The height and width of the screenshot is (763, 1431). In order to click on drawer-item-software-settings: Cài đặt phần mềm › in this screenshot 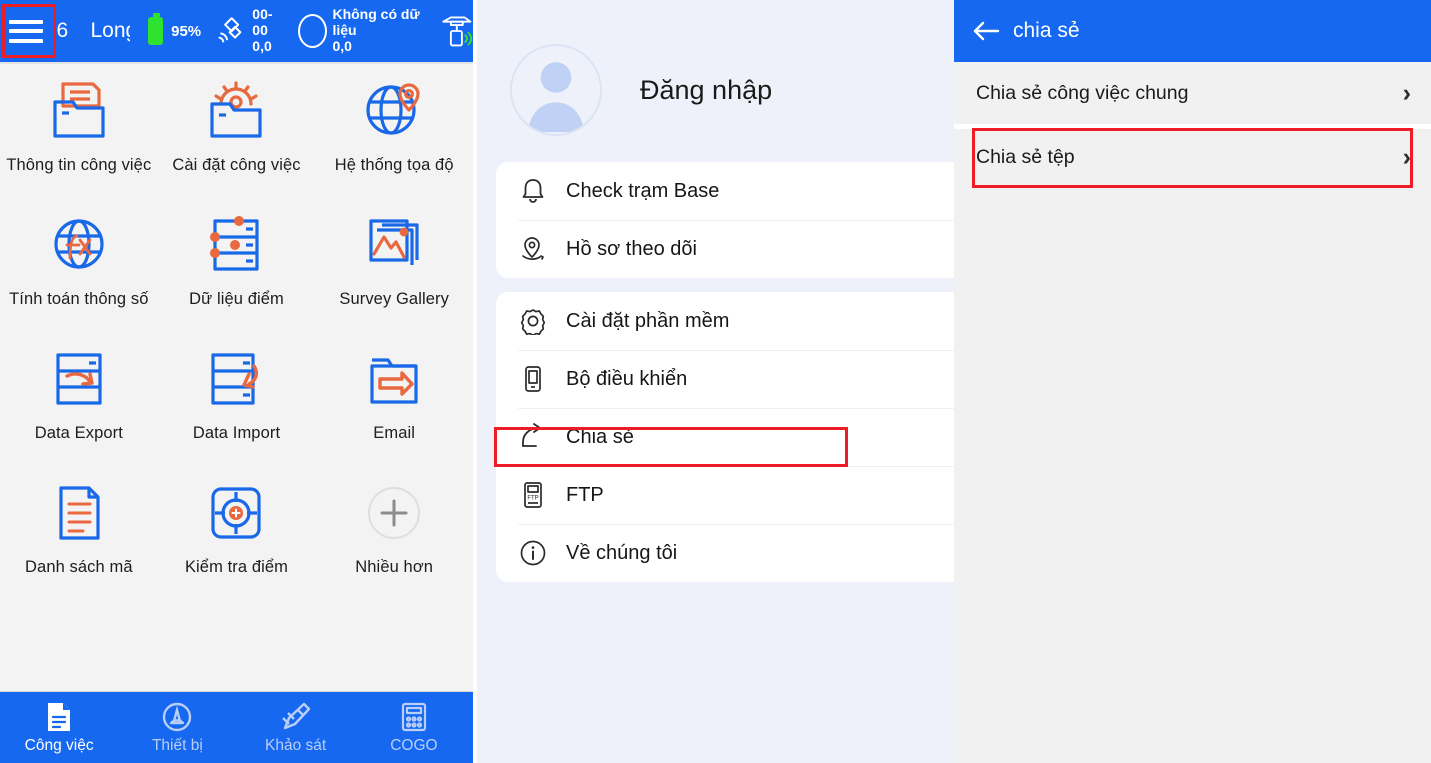, I will do `click(725, 321)`.